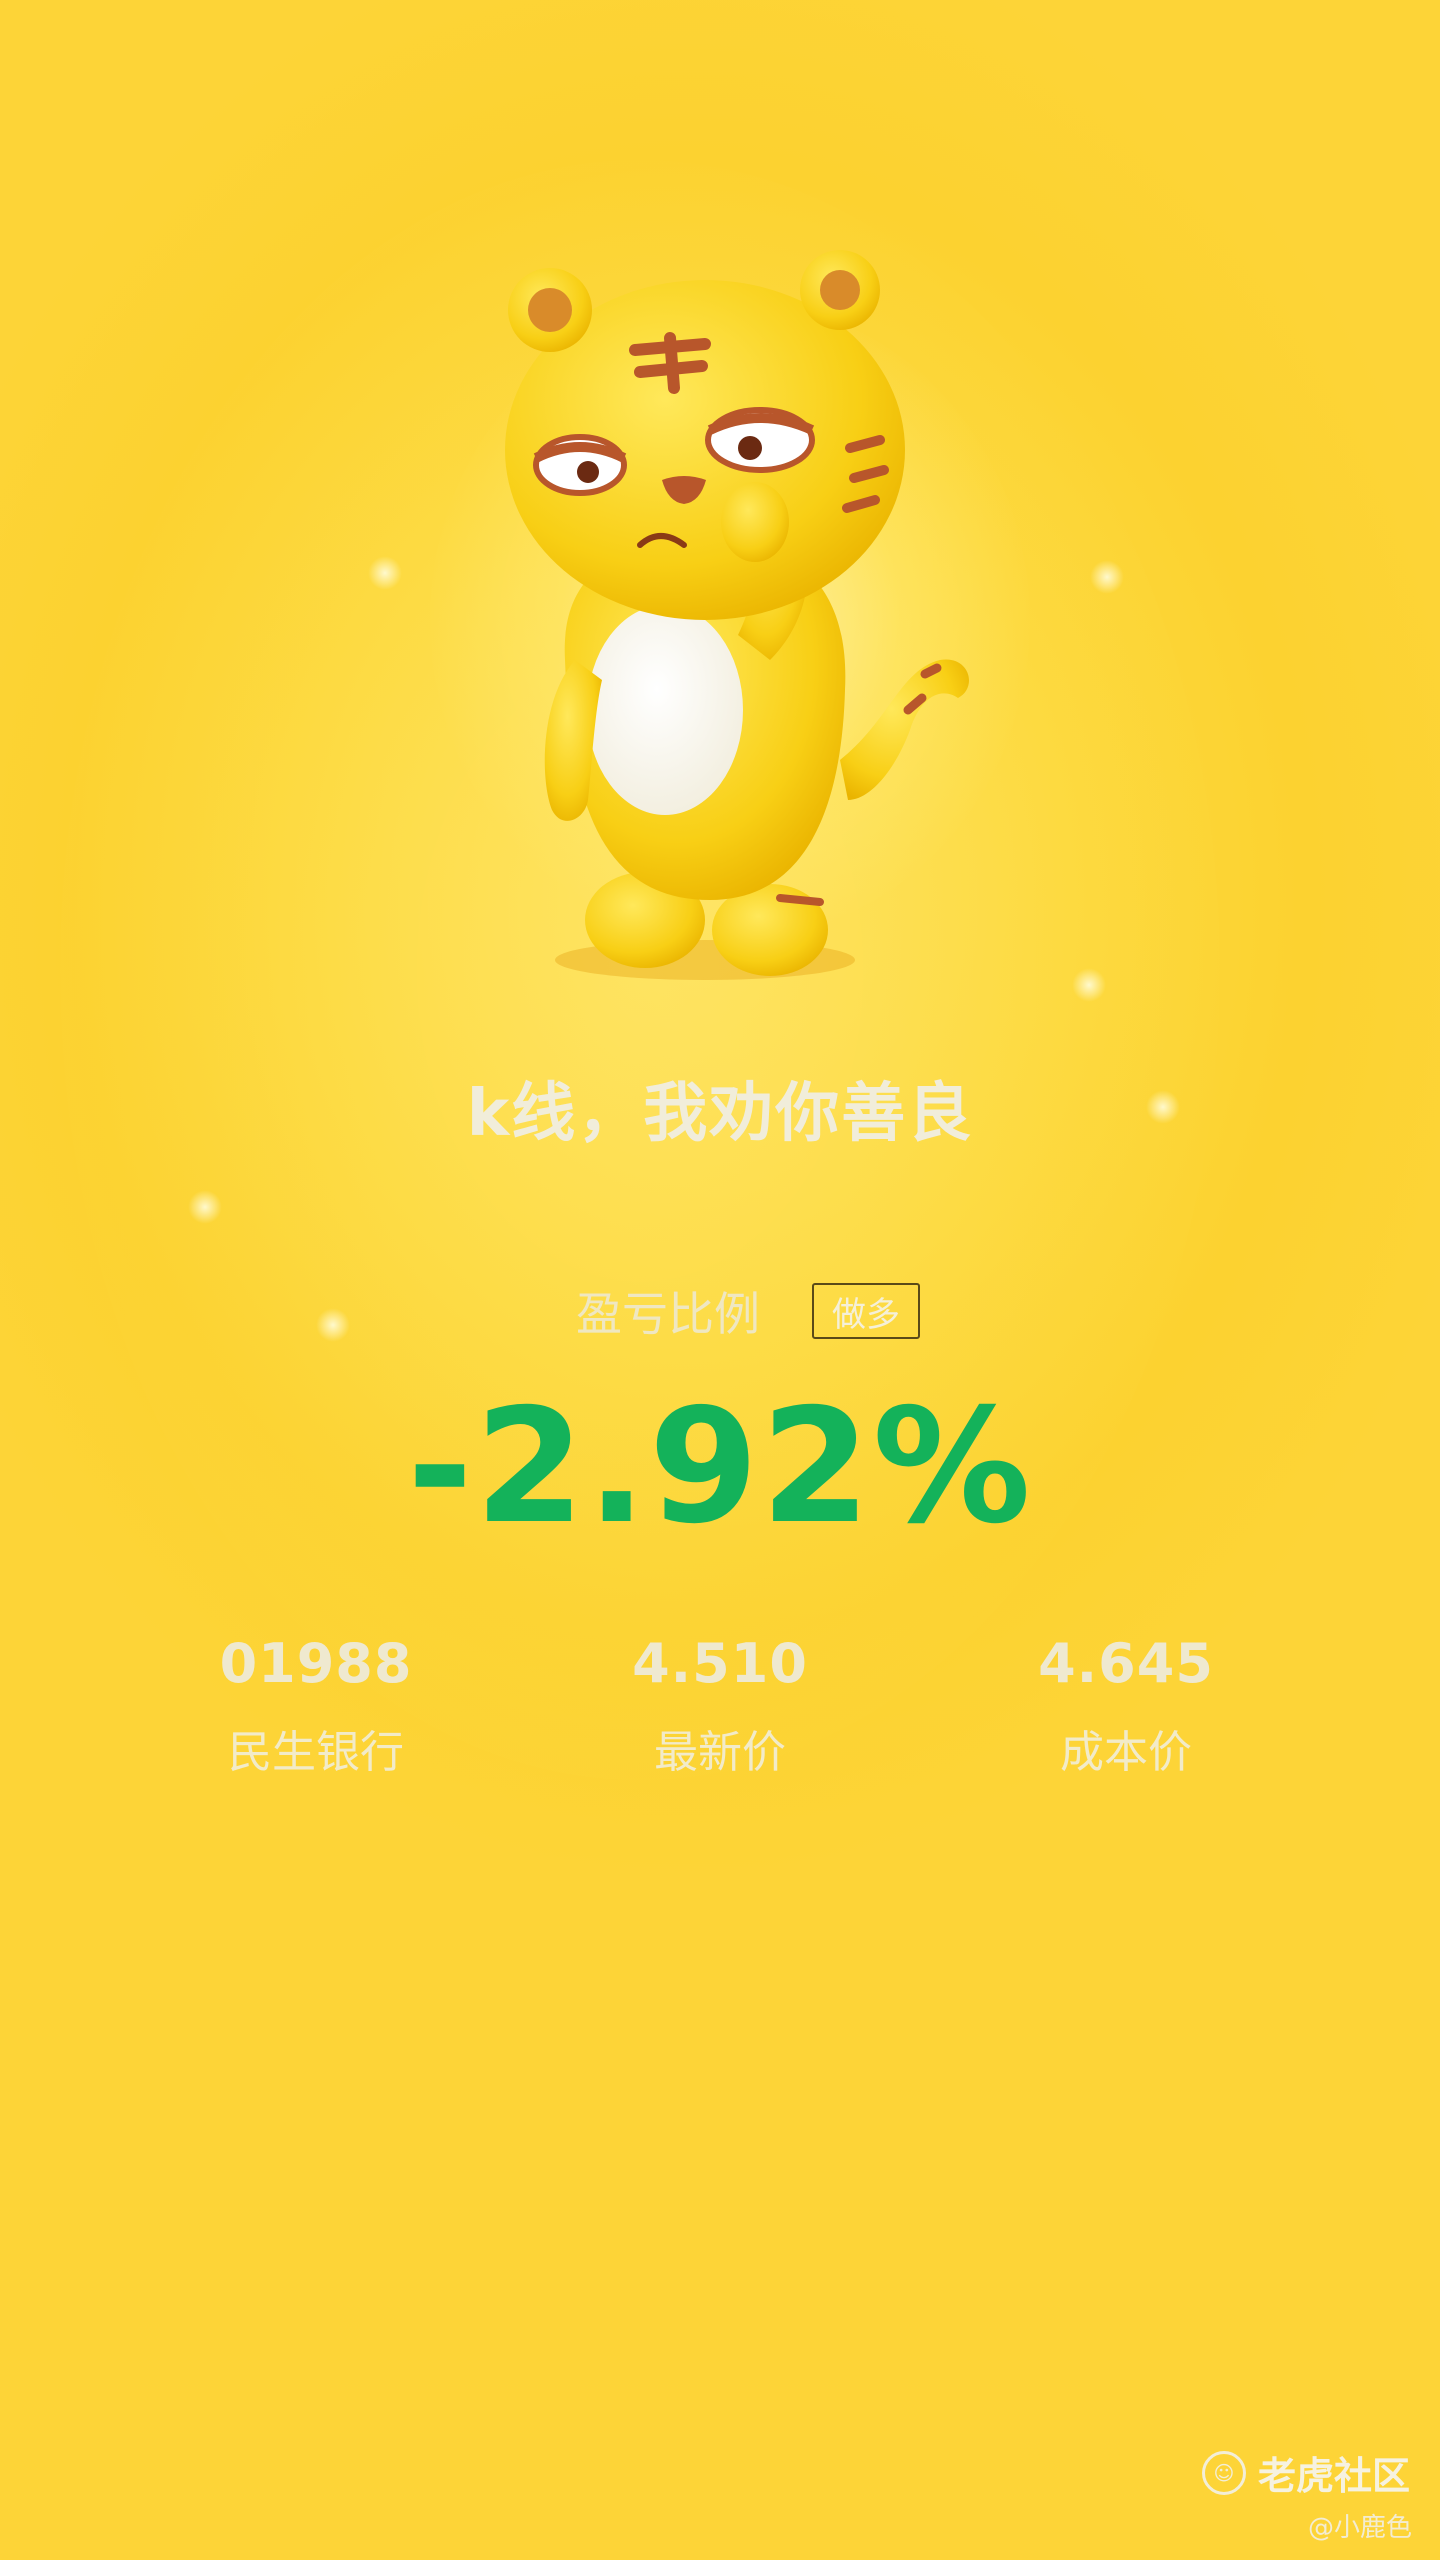 The height and width of the screenshot is (2560, 1440). What do you see at coordinates (720, 1706) in the screenshot?
I see `stat-latest-price: 4.510 最新价` at bounding box center [720, 1706].